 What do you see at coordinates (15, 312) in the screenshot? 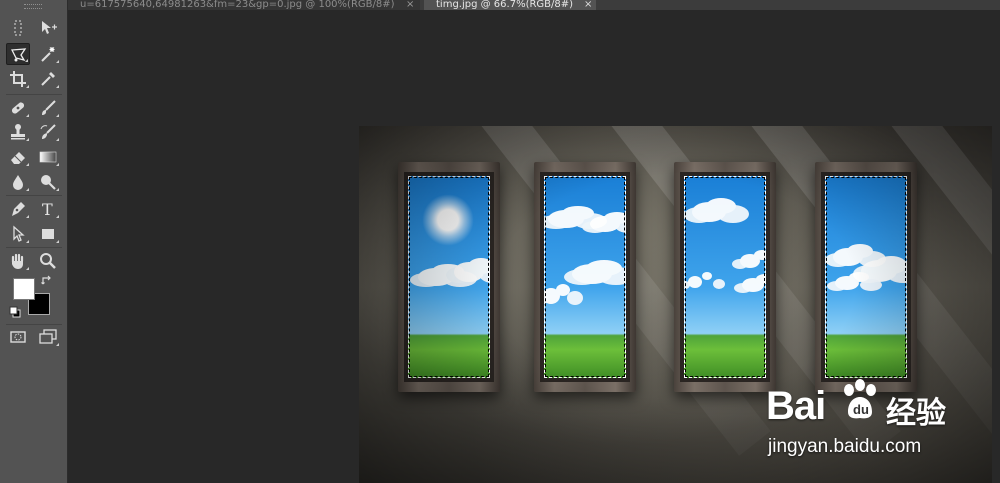
I see `default-colors-icon` at bounding box center [15, 312].